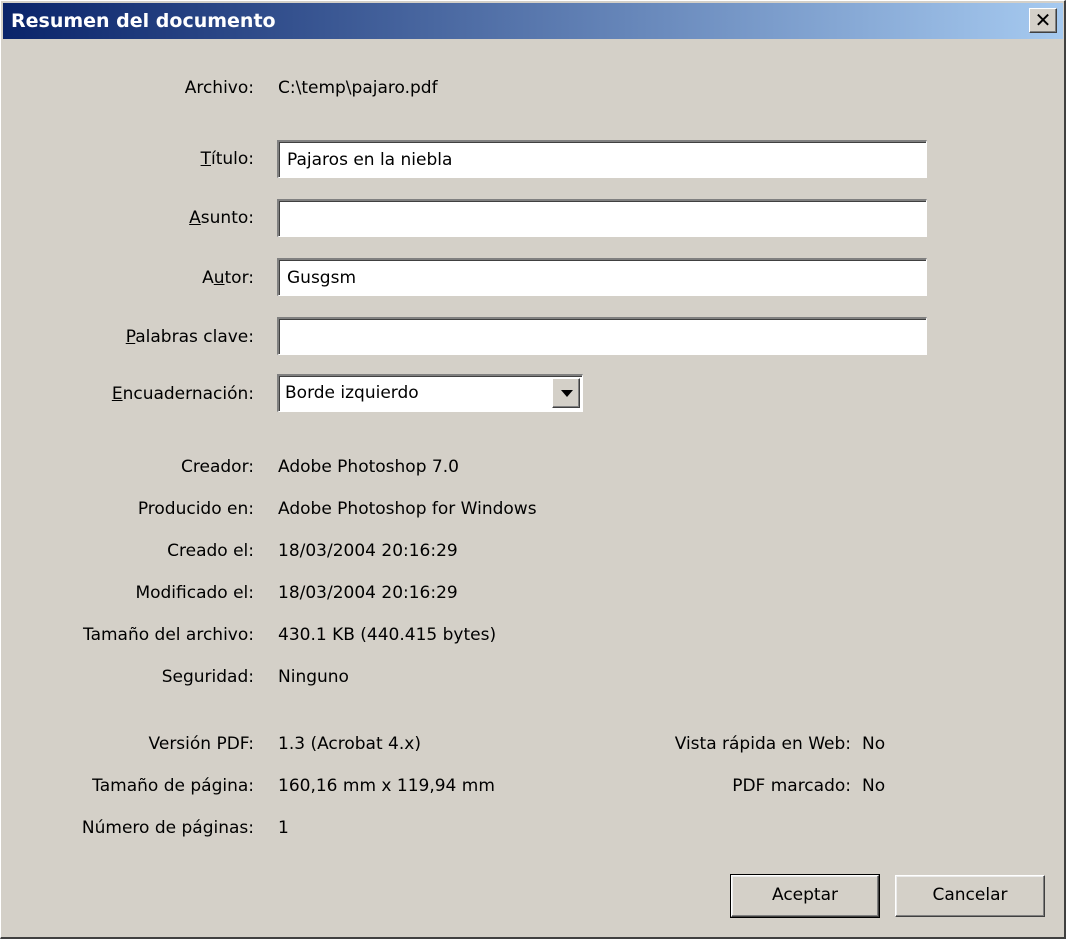  I want to click on dialog-title: Resumen del documento, so click(143, 21).